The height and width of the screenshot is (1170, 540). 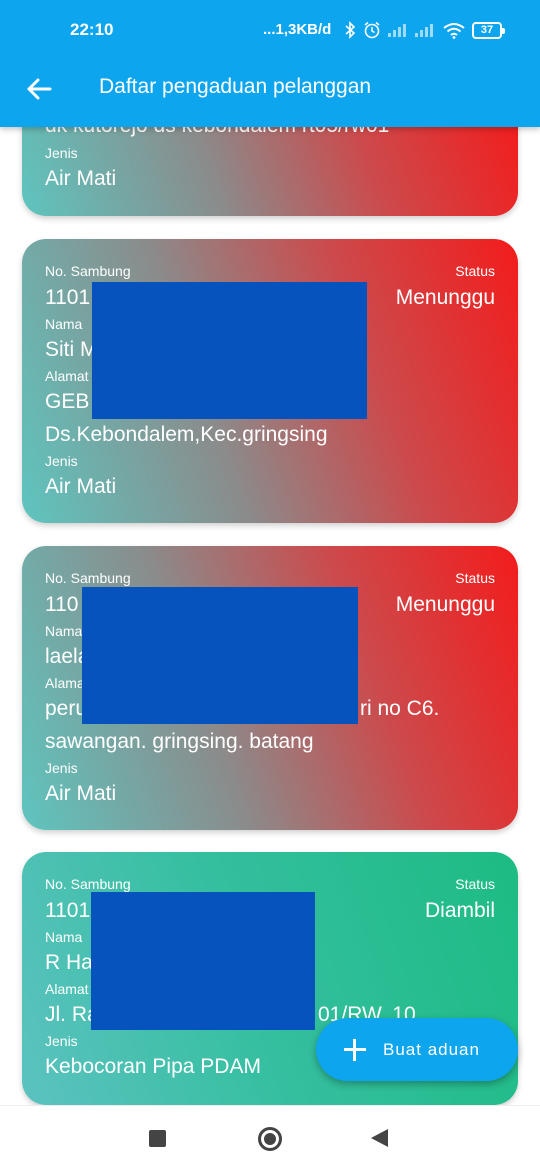 I want to click on card-name: R Ha, so click(x=69, y=962).